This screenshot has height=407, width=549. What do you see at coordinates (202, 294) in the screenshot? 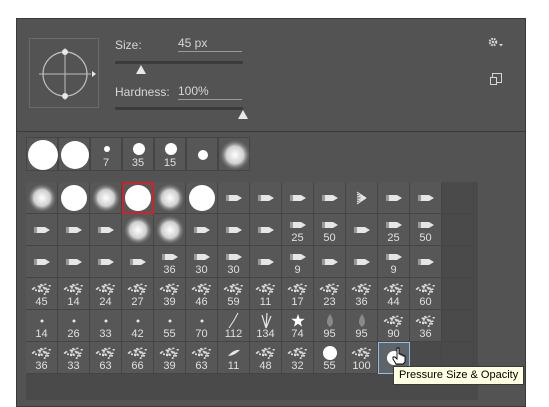
I see `brush-preset: 46` at bounding box center [202, 294].